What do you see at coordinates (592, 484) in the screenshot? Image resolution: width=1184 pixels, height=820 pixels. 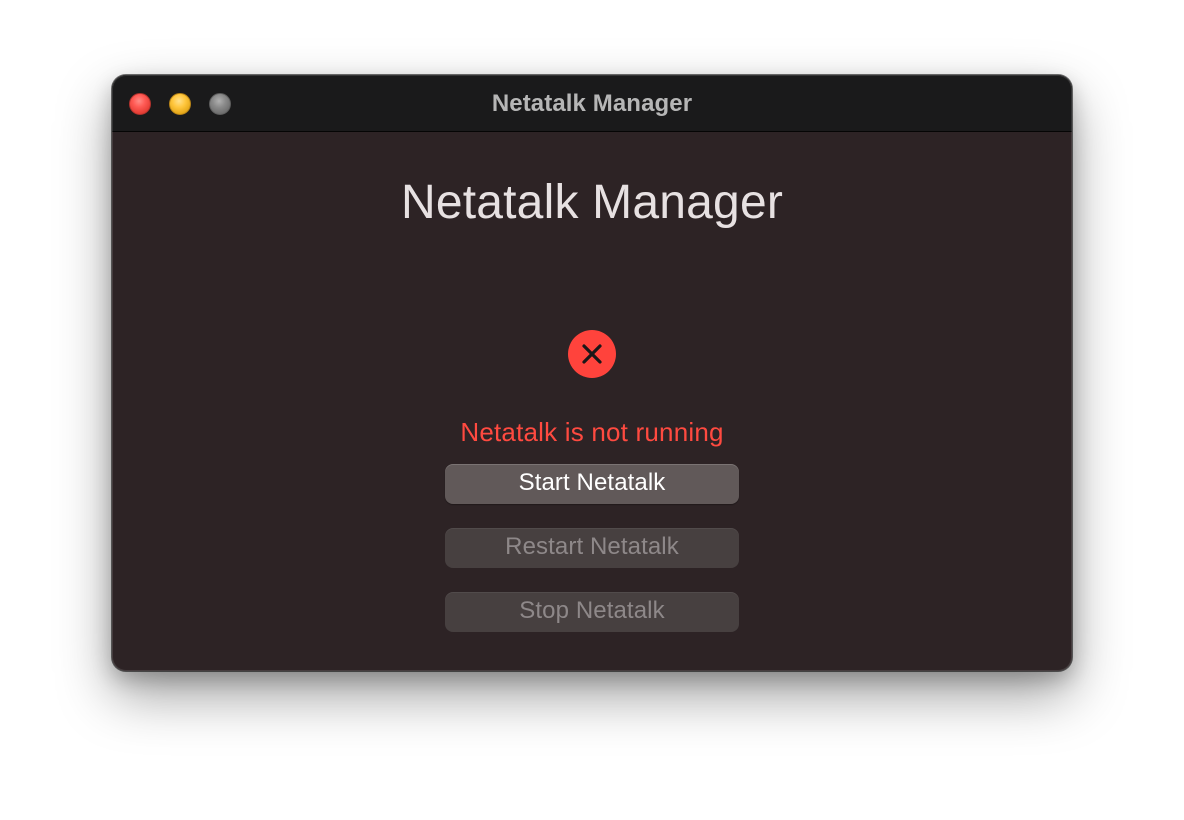 I see `start-netatalk-button: Start Netatalk` at bounding box center [592, 484].